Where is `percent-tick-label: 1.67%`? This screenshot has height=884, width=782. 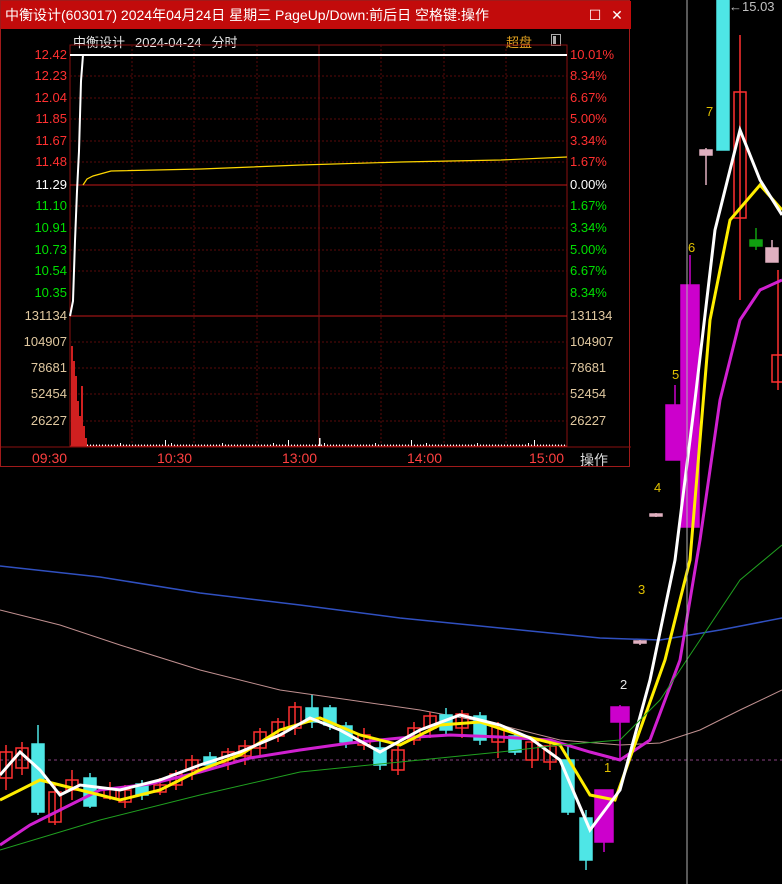 percent-tick-label: 1.67% is located at coordinates (588, 161).